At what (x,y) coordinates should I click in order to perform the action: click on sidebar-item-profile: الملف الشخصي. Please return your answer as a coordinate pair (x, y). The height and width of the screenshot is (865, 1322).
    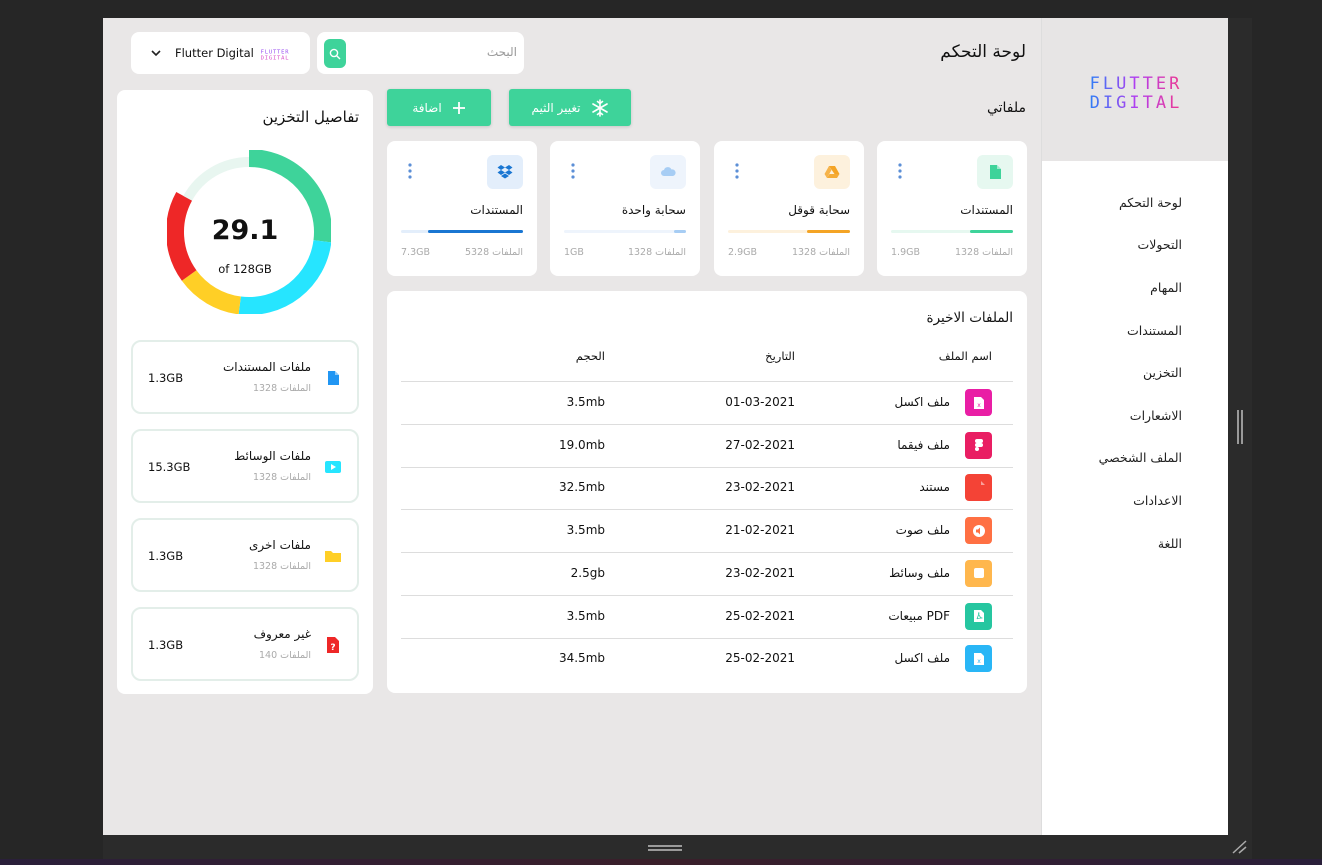
    Looking at the image, I should click on (1140, 458).